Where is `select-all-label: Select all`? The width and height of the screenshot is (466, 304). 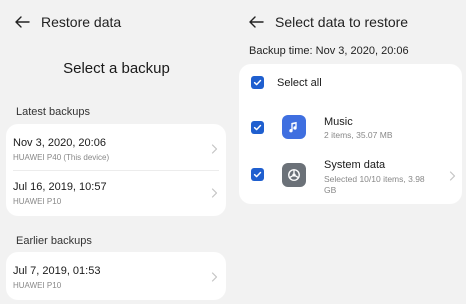
select-all-label: Select all is located at coordinates (299, 83).